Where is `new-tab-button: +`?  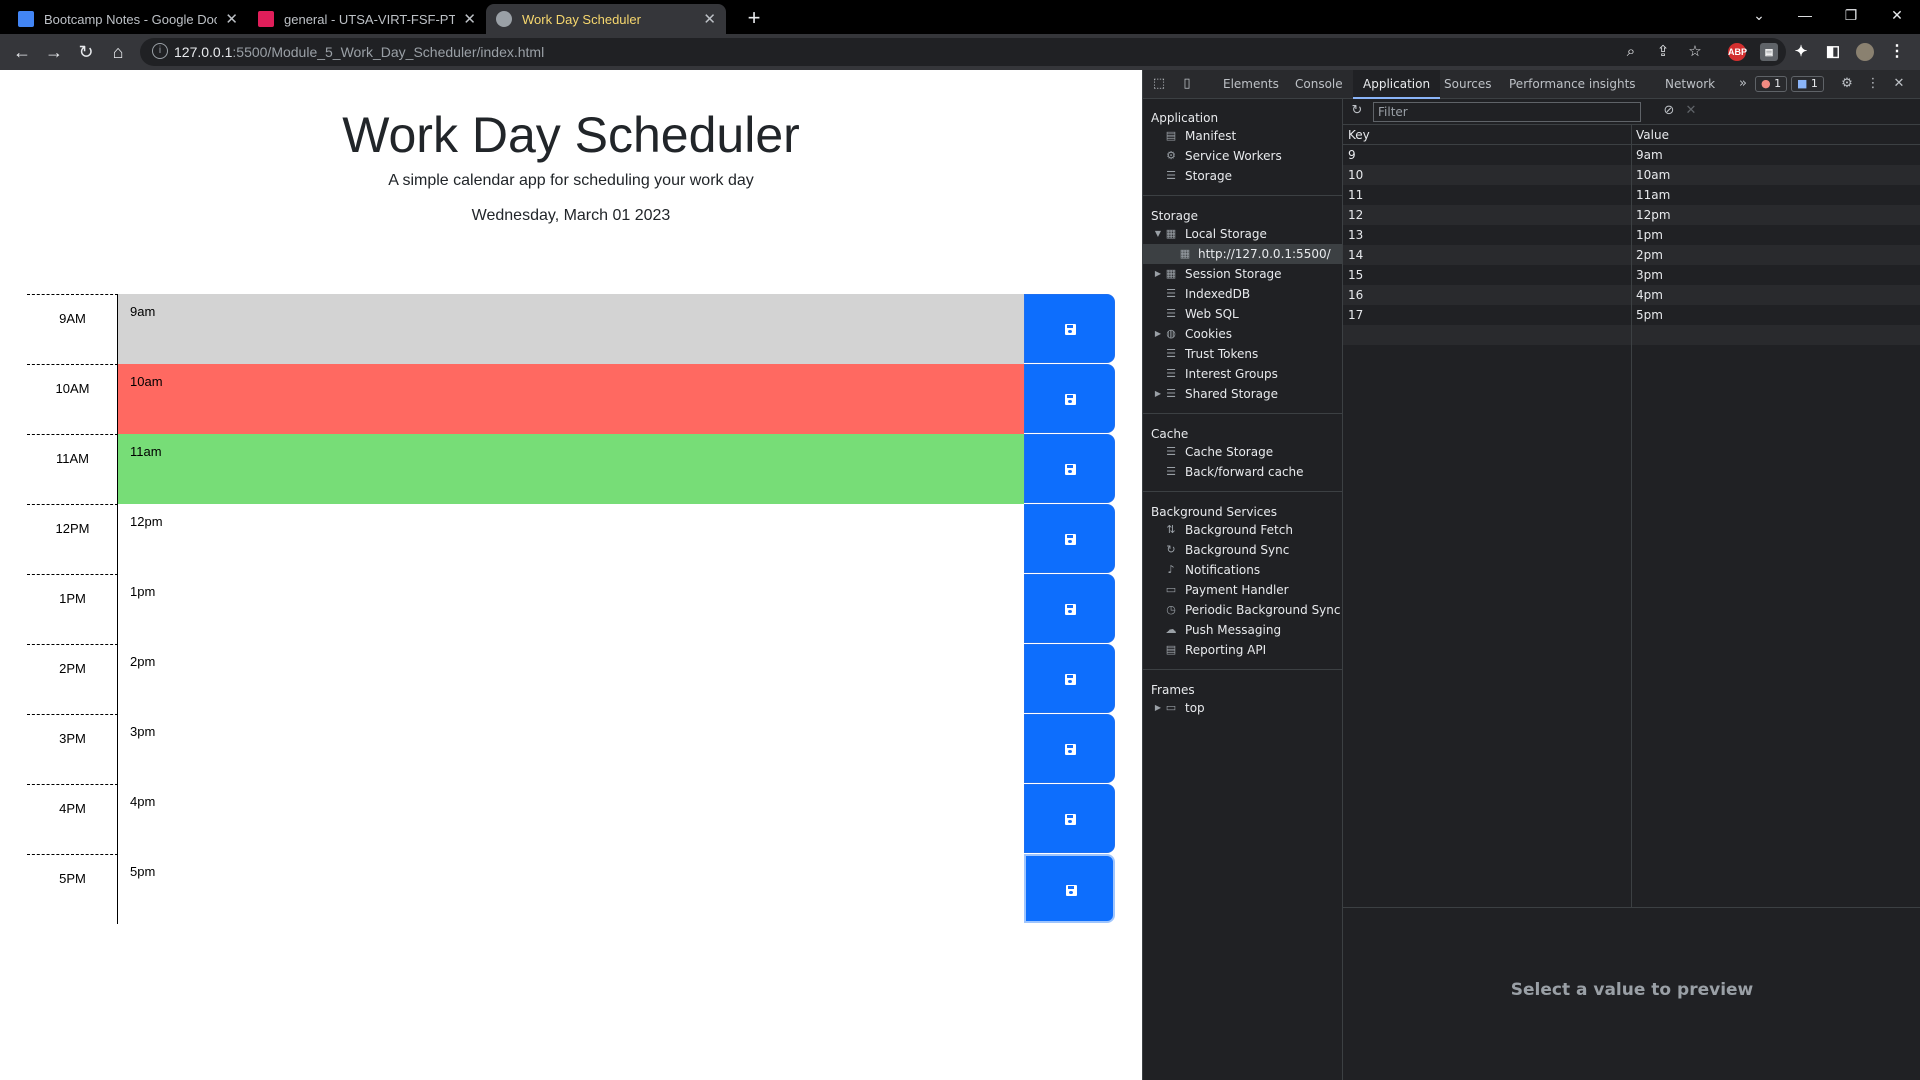 new-tab-button: + is located at coordinates (754, 18).